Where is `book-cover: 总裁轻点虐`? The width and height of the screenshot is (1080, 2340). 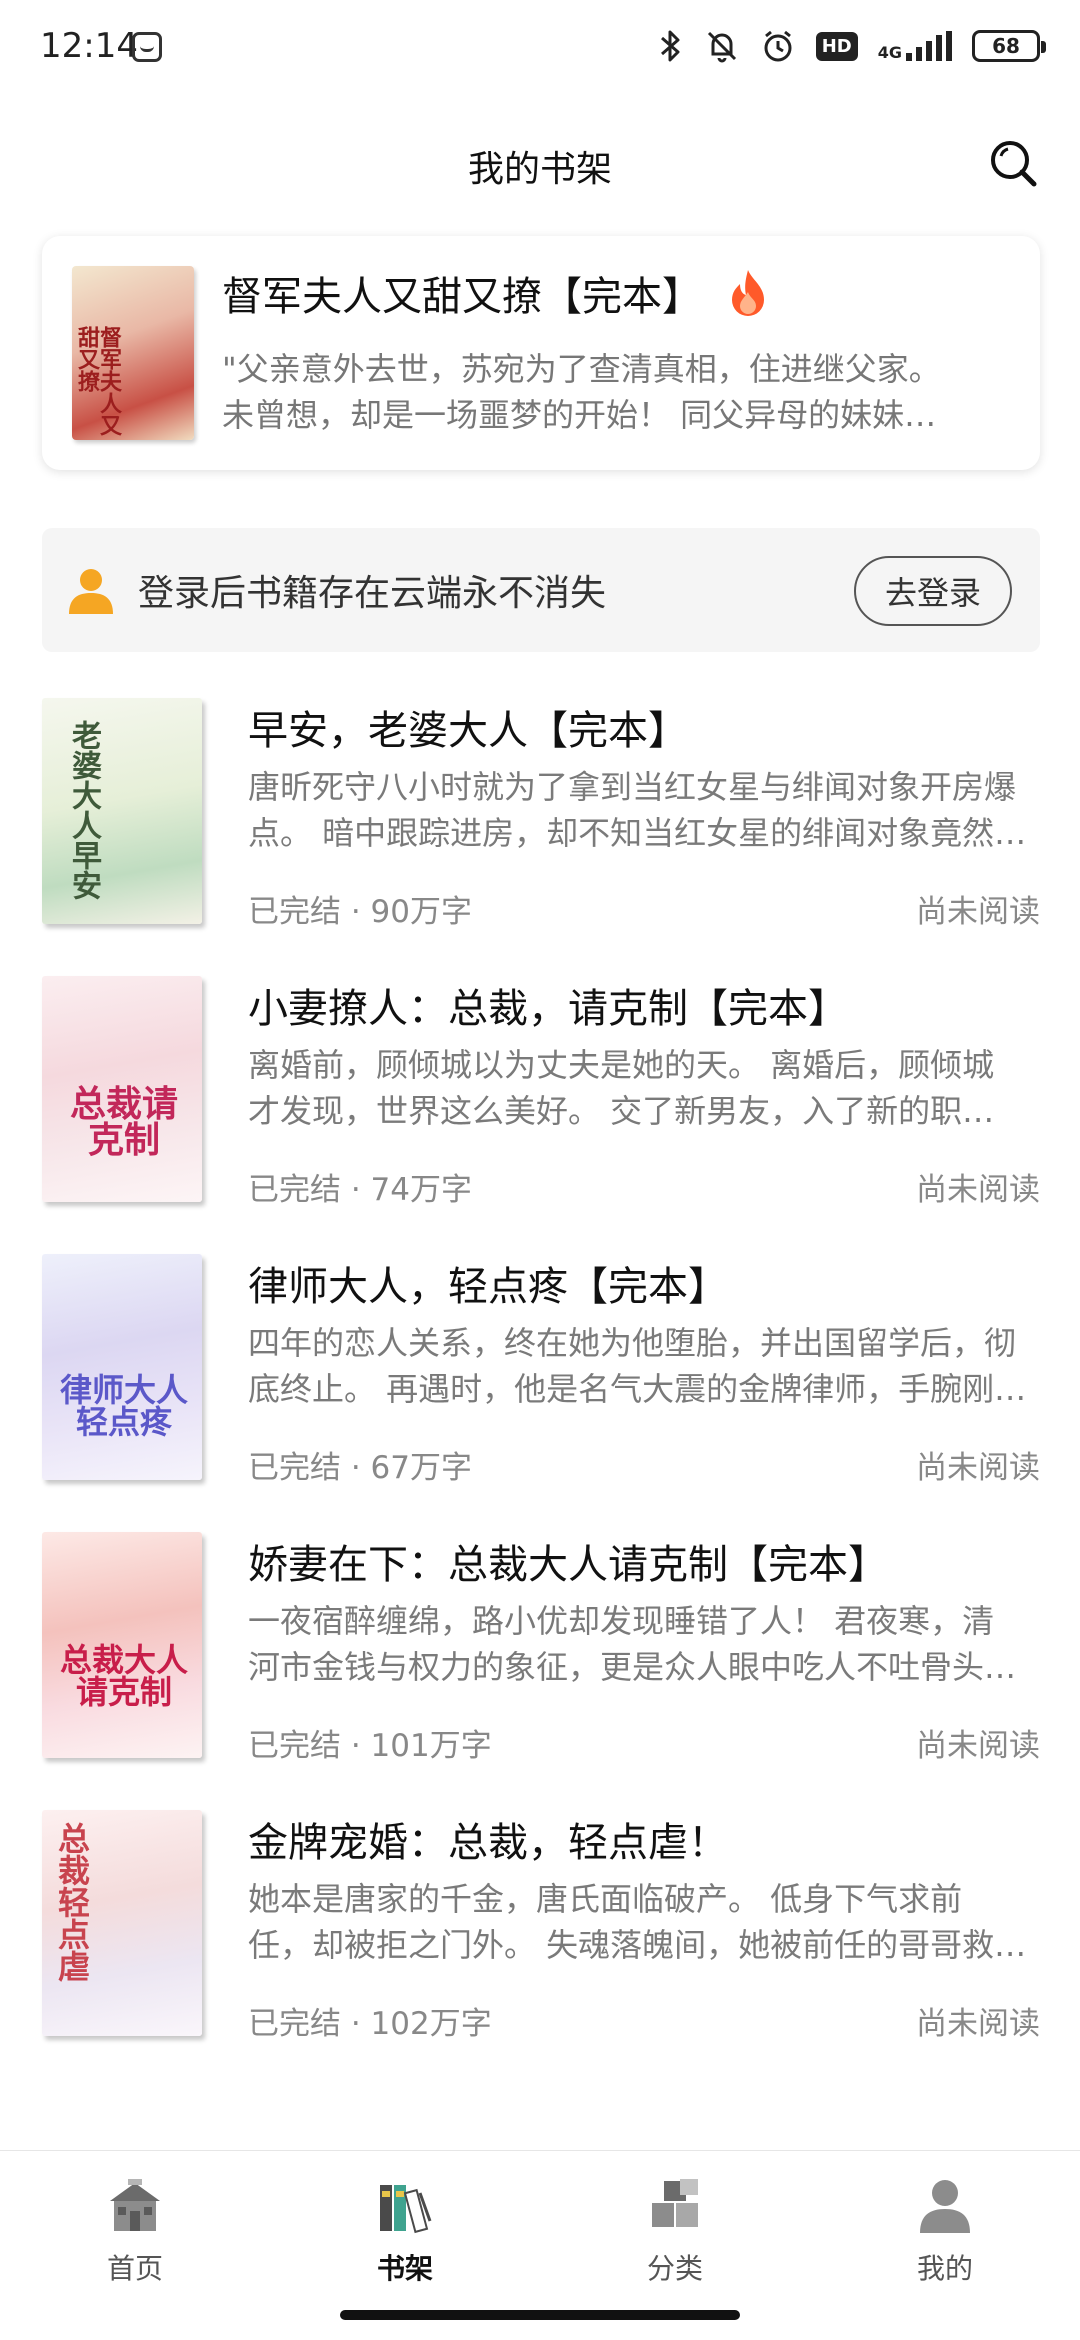
book-cover: 总裁轻点虐 is located at coordinates (122, 1923).